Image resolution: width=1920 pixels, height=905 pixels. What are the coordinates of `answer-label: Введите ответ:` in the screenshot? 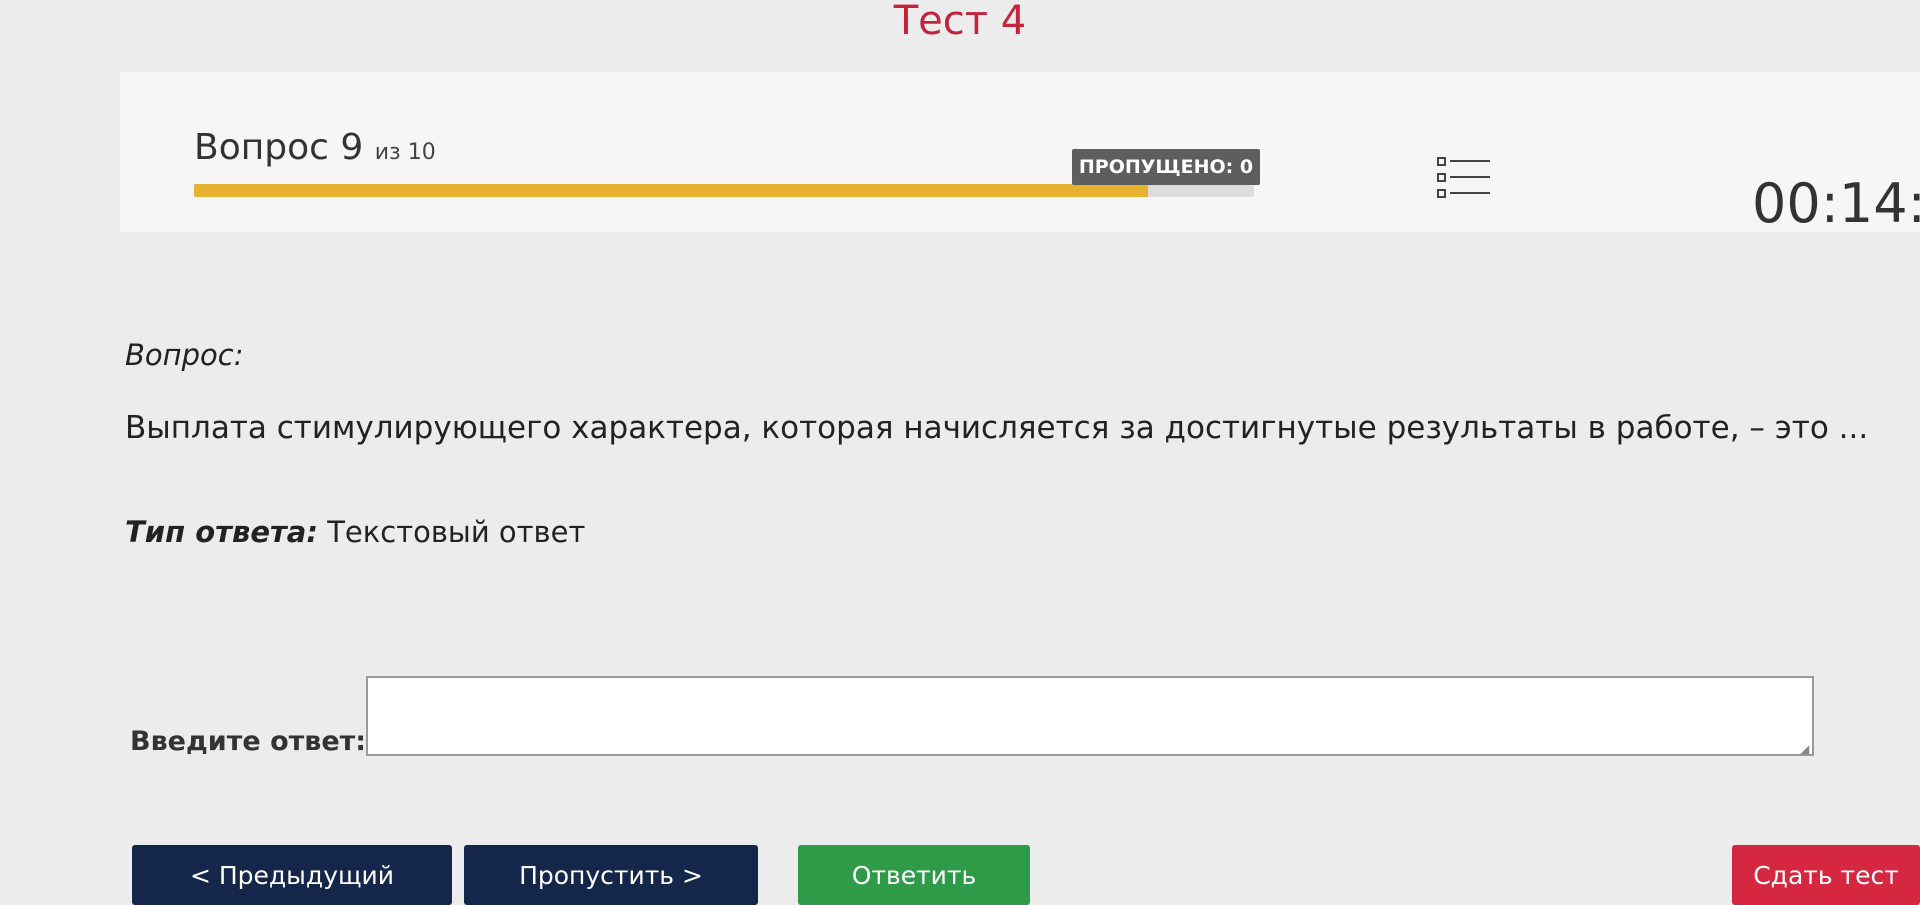 It's located at (248, 741).